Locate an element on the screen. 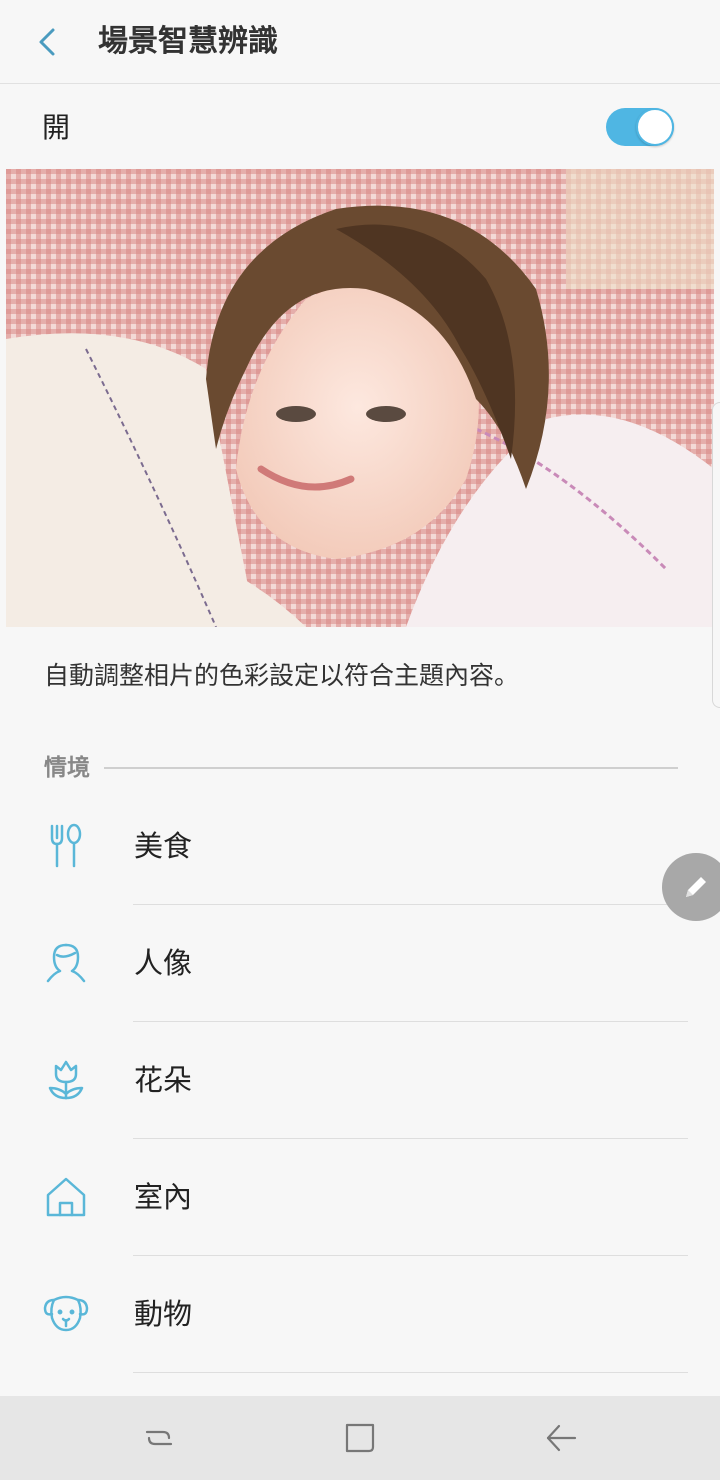 This screenshot has height=1480, width=720. back-icon is located at coordinates (561, 1438).